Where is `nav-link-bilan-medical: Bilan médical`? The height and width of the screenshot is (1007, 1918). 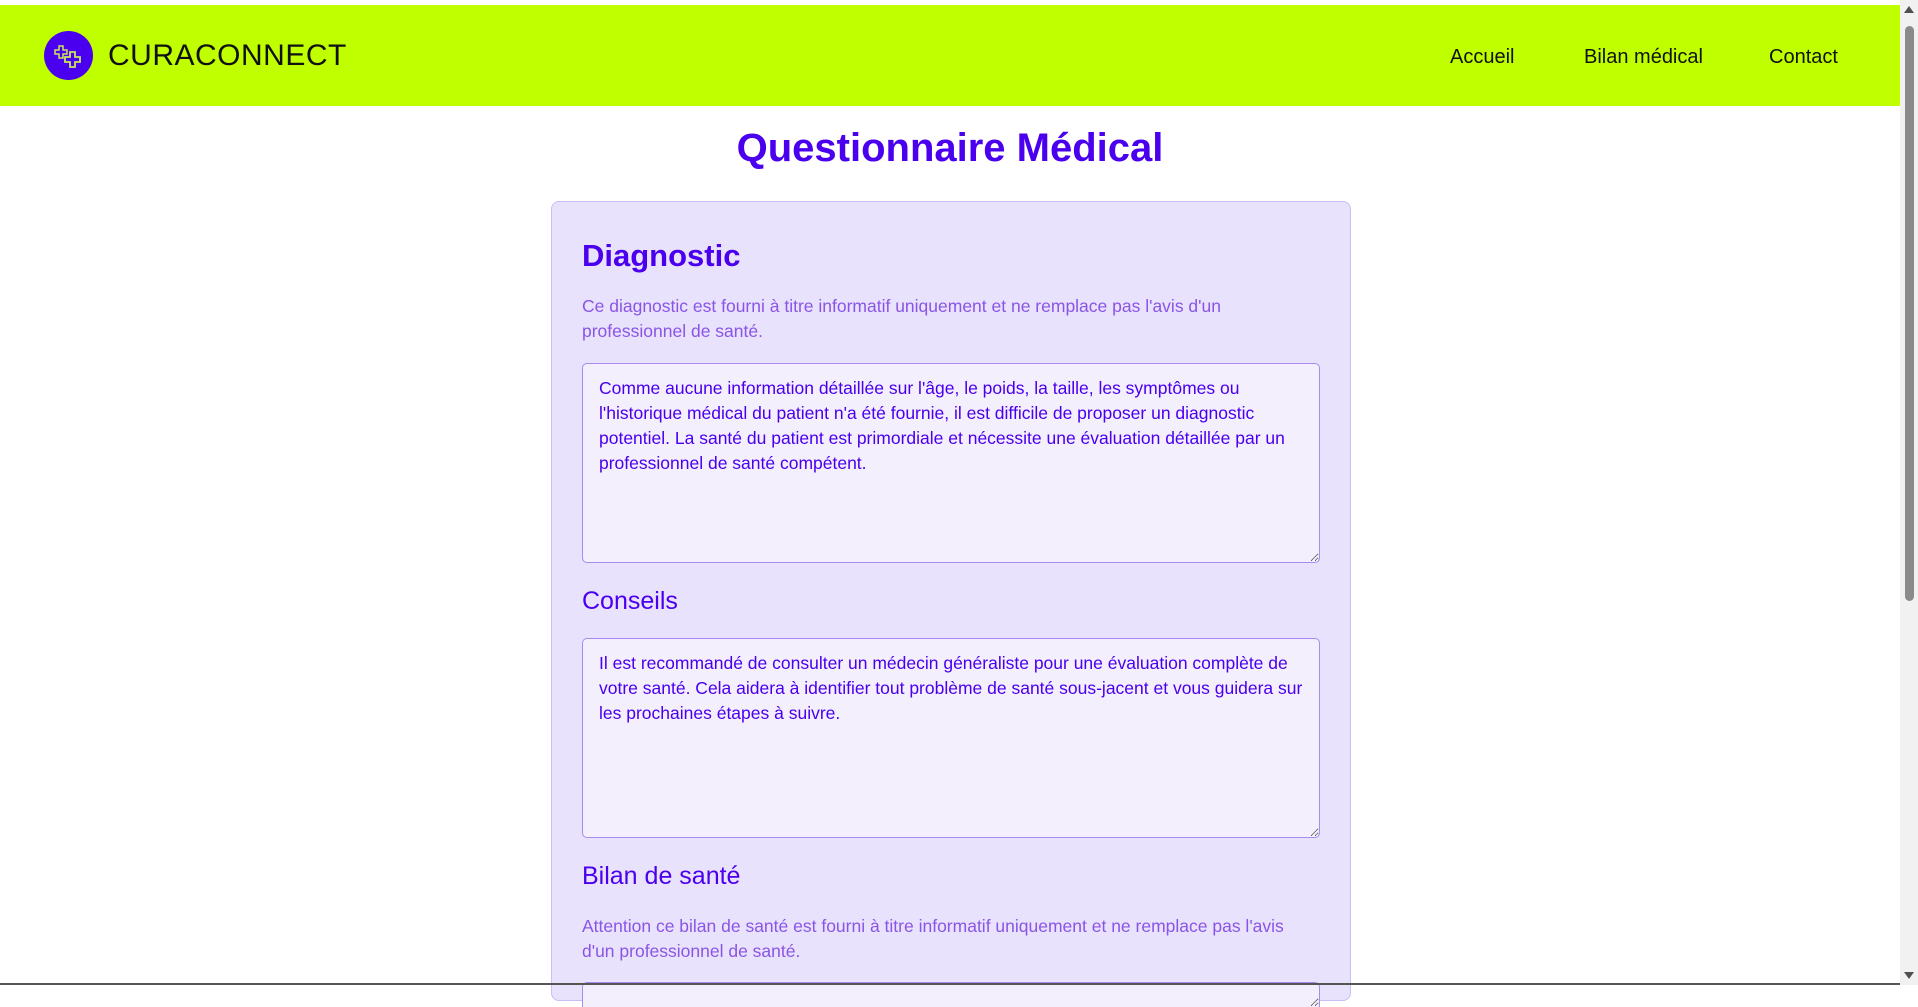 nav-link-bilan-medical: Bilan médical is located at coordinates (1643, 57).